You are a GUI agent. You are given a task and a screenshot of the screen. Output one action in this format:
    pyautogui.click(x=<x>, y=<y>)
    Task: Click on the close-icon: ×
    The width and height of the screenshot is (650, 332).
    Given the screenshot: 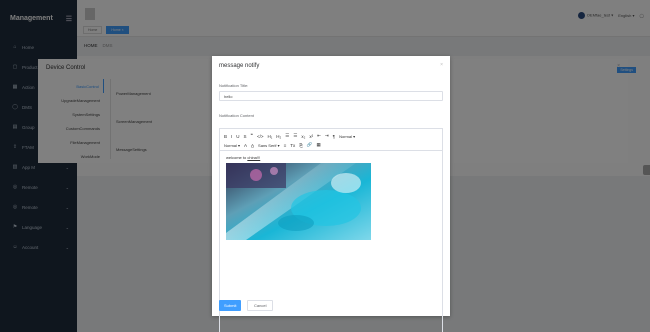 What is the action you would take?
    pyautogui.click(x=441, y=65)
    